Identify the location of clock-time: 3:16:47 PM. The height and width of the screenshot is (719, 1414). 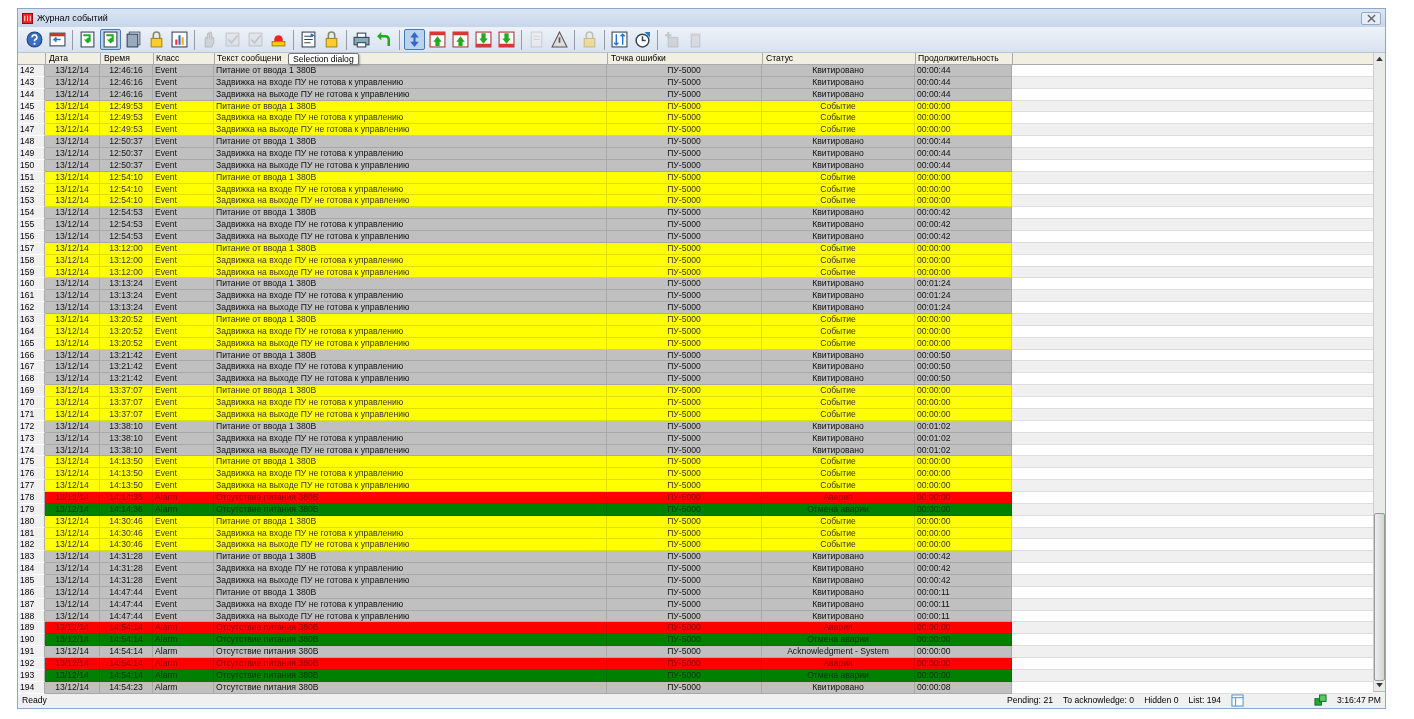
(1359, 700).